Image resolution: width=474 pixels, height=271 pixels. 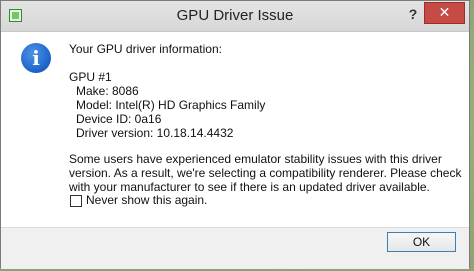 What do you see at coordinates (421, 242) in the screenshot?
I see `ok-button: OK` at bounding box center [421, 242].